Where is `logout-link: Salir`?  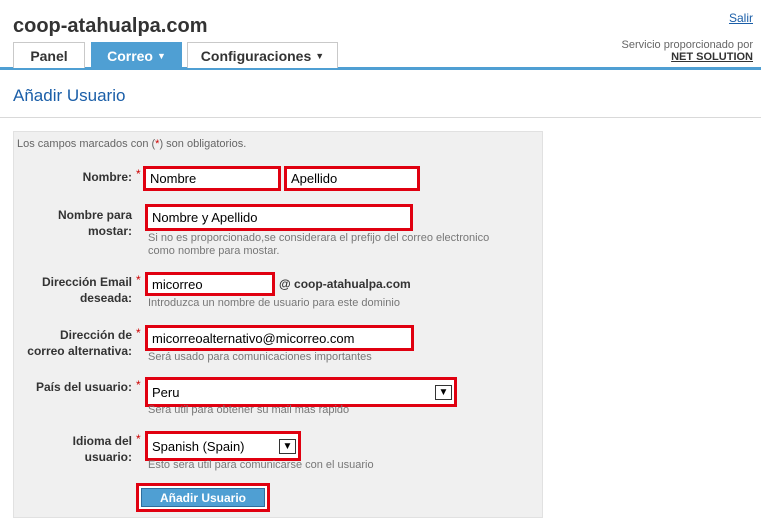 logout-link: Salir is located at coordinates (741, 18).